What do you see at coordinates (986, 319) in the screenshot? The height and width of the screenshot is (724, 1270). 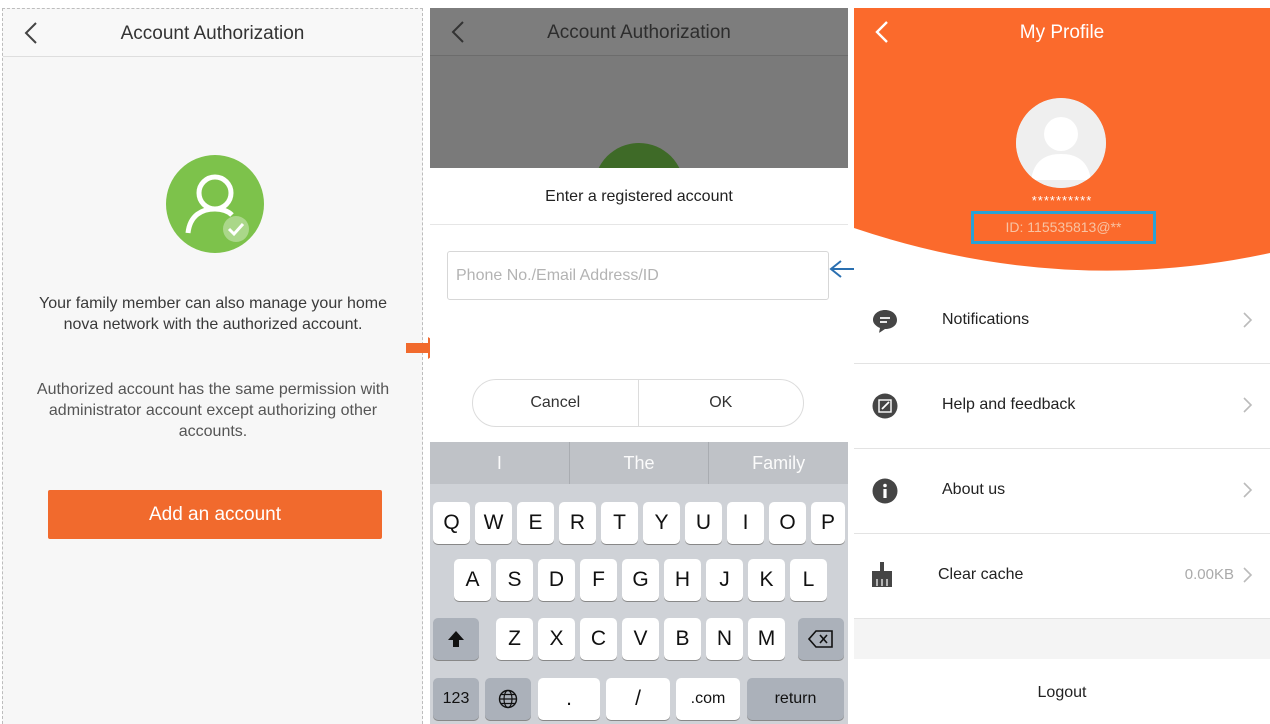 I see `menu-item-label: Notifications` at bounding box center [986, 319].